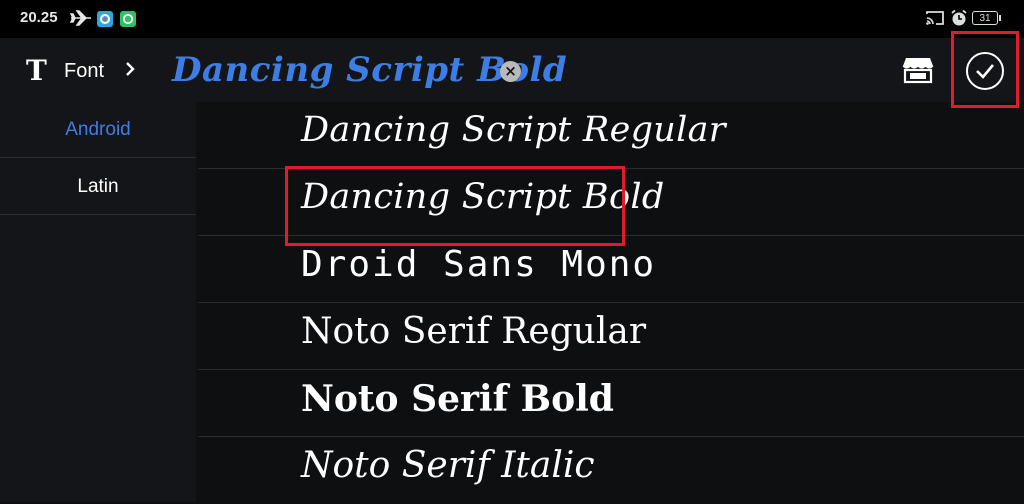 This screenshot has height=504, width=1024. I want to click on battery-icon: 31, so click(986, 18).